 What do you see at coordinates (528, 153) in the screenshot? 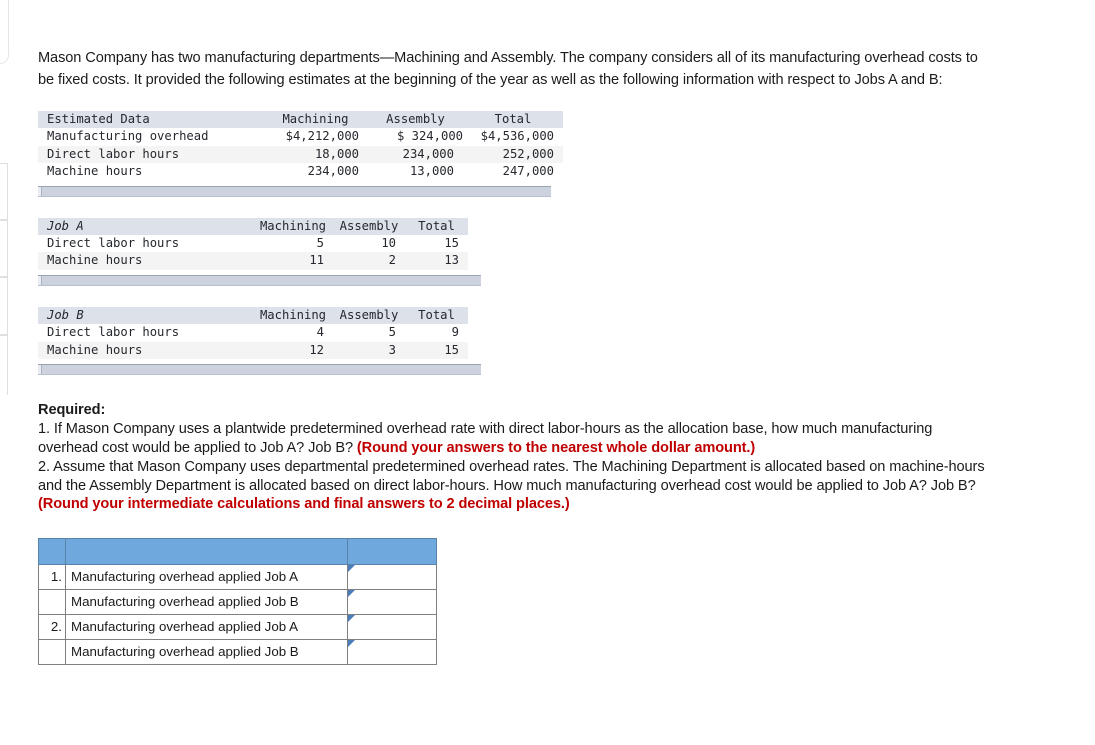
I see `cell-total: 252,000` at bounding box center [528, 153].